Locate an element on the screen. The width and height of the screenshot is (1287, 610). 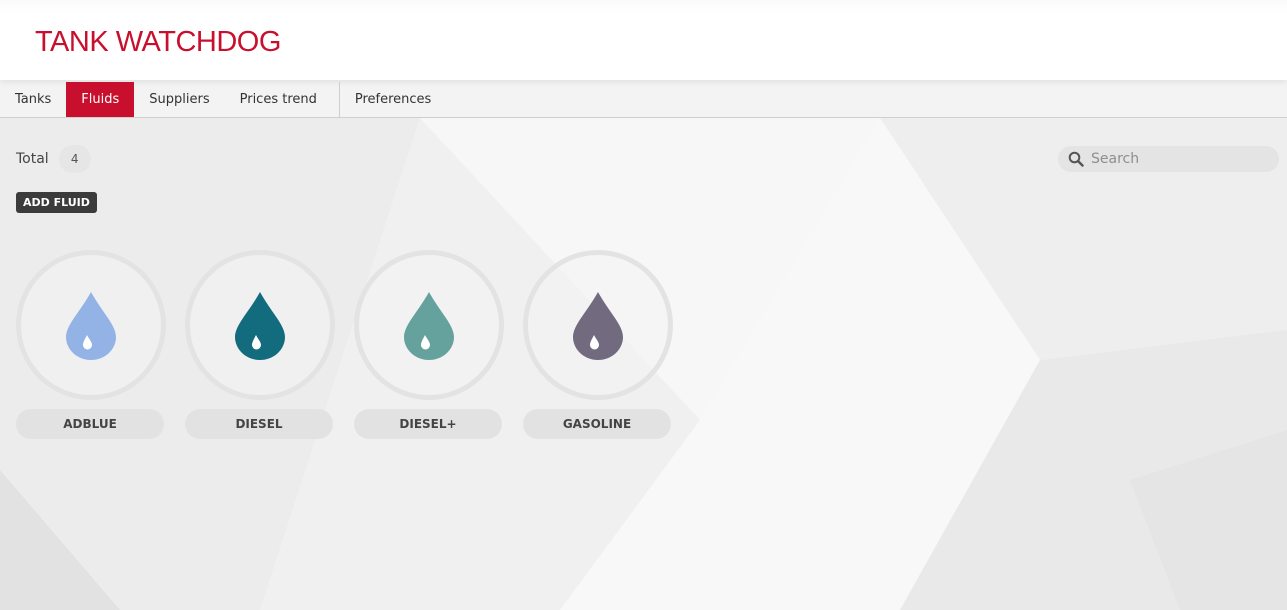
total-summary: Total 4 is located at coordinates (53, 159).